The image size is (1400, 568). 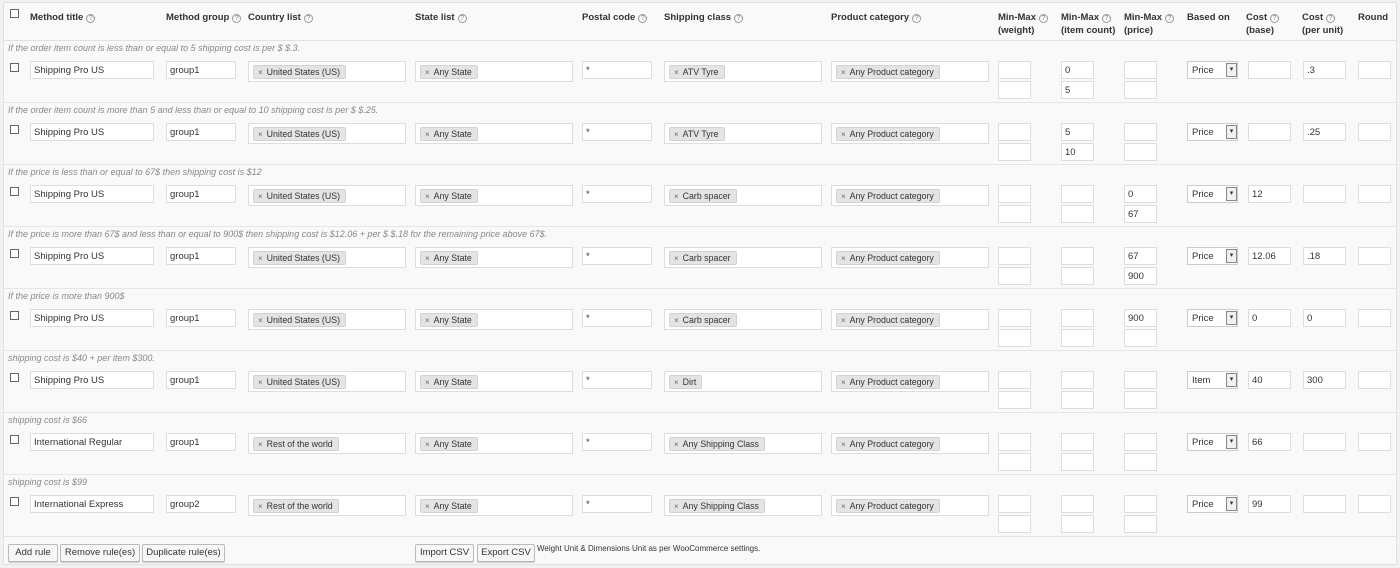 I want to click on country-list-select: × Rest of the world, so click(x=327, y=505).